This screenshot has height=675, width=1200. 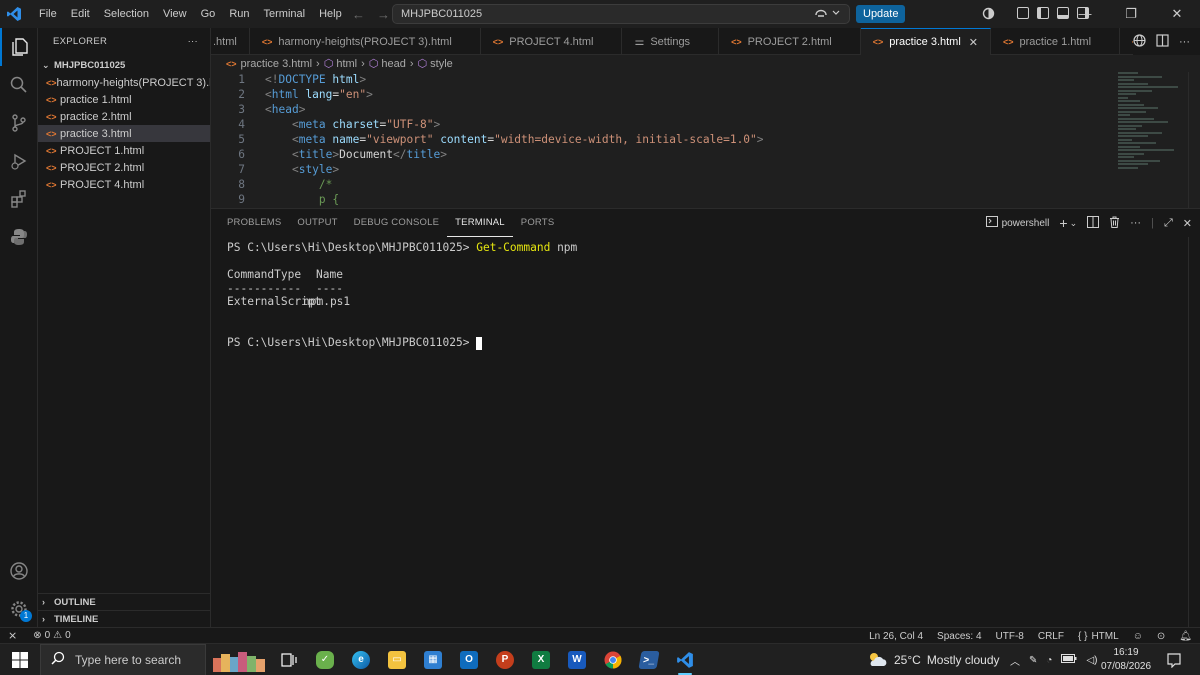 What do you see at coordinates (317, 223) in the screenshot?
I see `tab-output: OUTPUT` at bounding box center [317, 223].